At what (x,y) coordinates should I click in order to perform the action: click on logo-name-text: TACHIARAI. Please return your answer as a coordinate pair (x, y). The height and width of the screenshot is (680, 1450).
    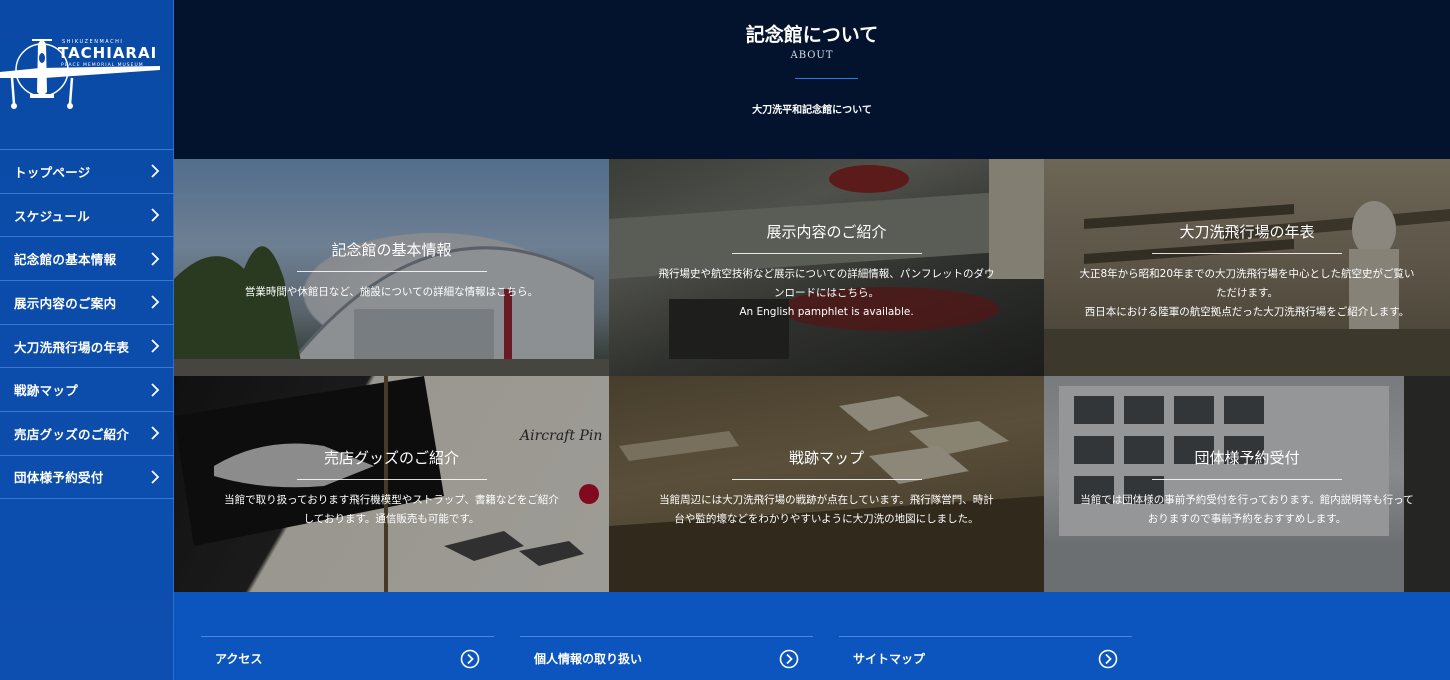
    Looking at the image, I should click on (108, 53).